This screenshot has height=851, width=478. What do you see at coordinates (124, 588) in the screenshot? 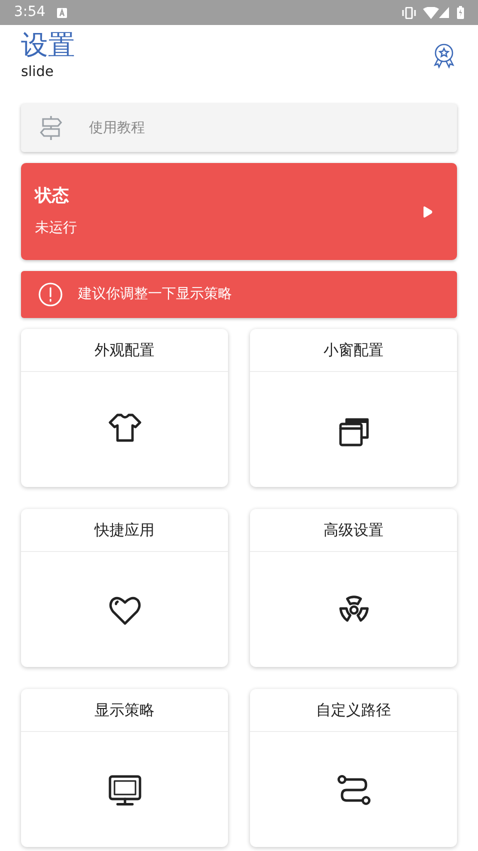
I see `settings-card: 快捷应用` at bounding box center [124, 588].